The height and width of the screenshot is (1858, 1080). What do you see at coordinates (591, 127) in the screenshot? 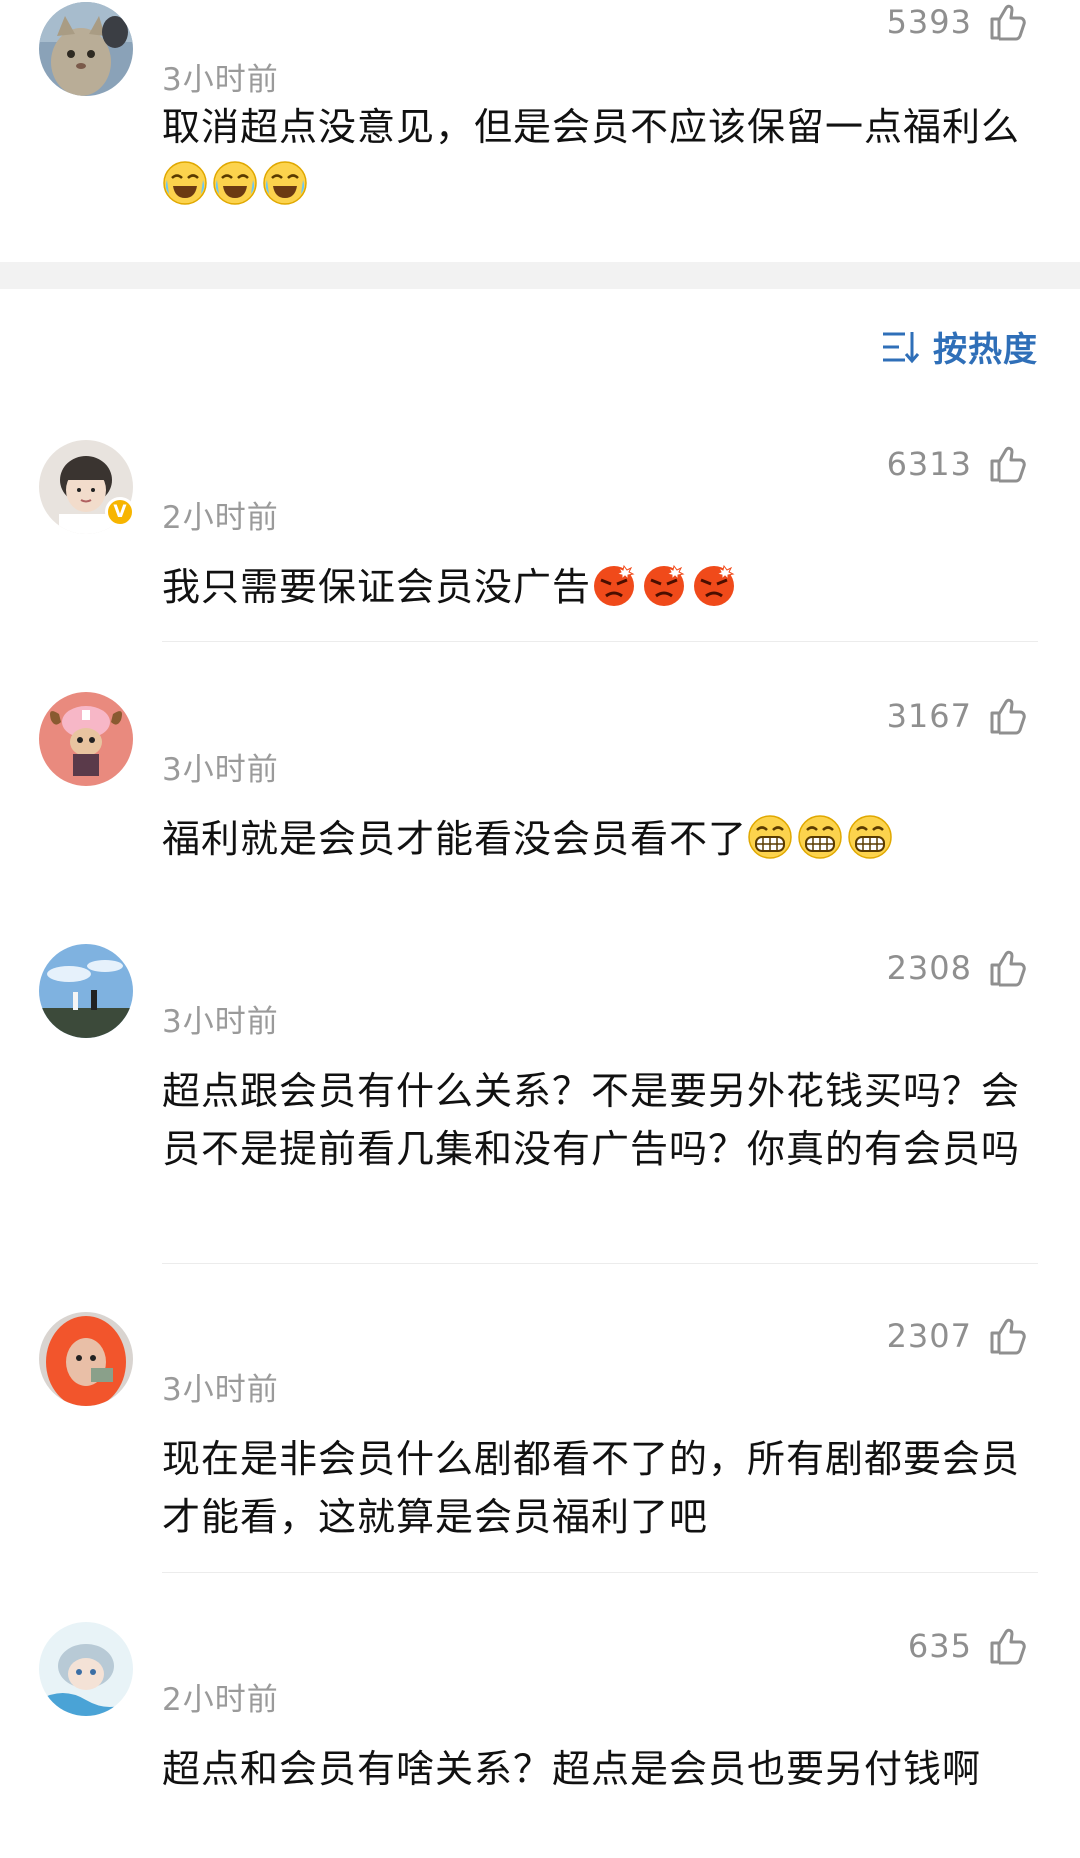
I see `comment-text-body: 取消超点没意见，但是会员不应该保留一点福利么` at bounding box center [591, 127].